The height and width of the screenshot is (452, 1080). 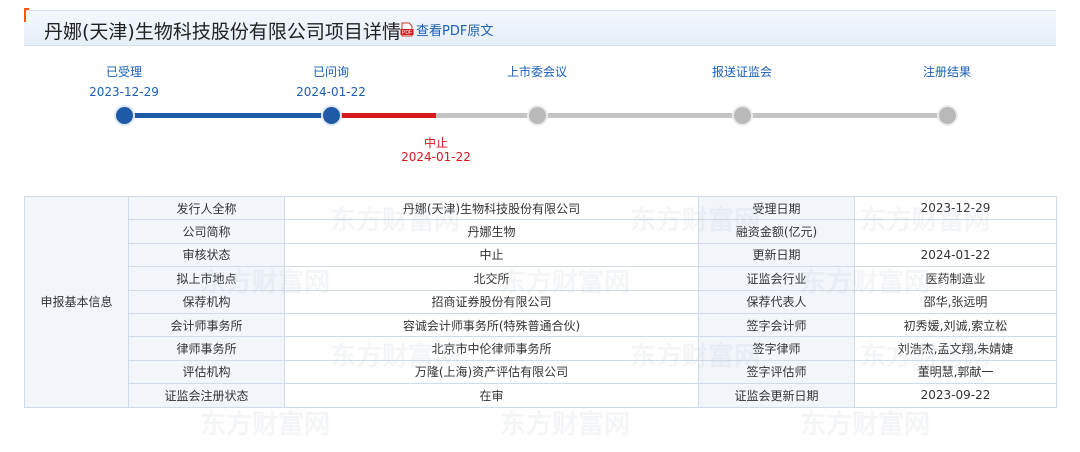 I want to click on field-value: 在审, so click(x=491, y=395).